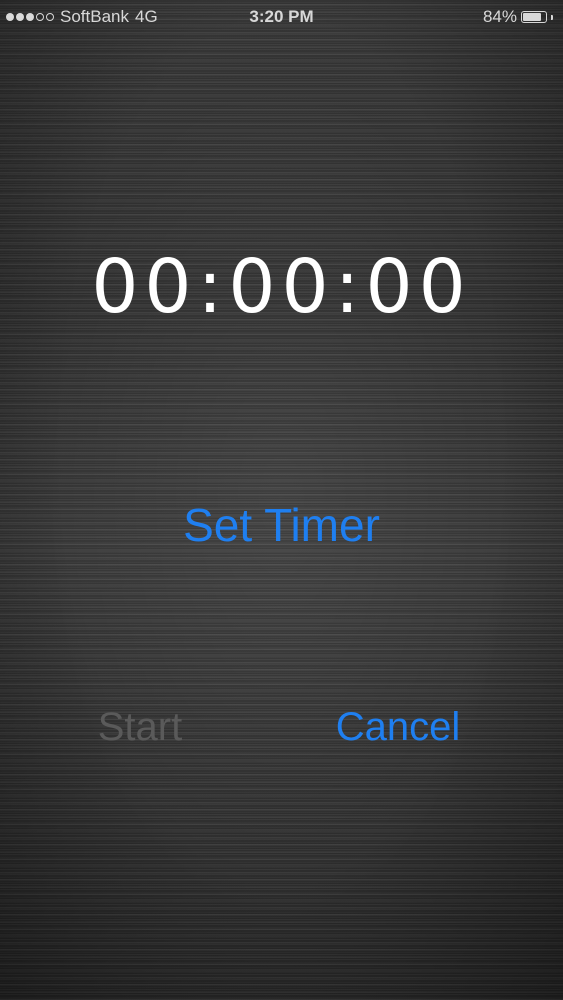 Image resolution: width=563 pixels, height=1000 pixels. I want to click on set-timer-button: Set Timer, so click(281, 525).